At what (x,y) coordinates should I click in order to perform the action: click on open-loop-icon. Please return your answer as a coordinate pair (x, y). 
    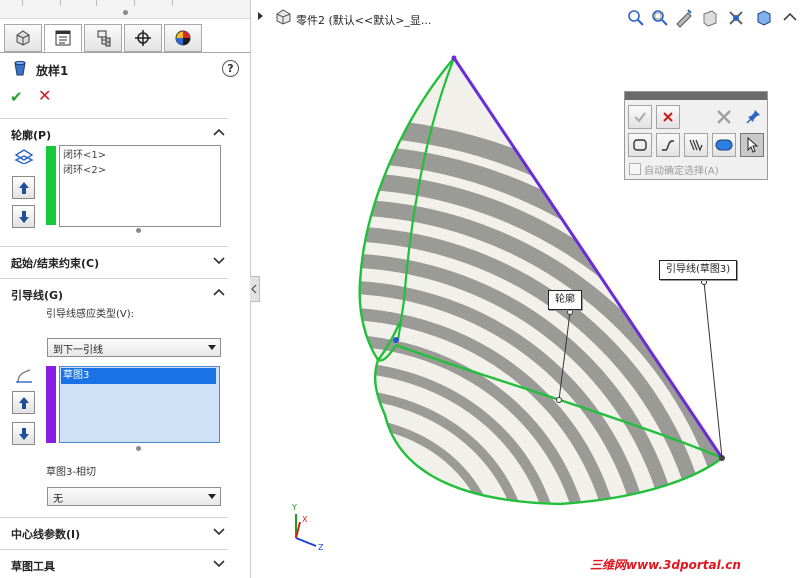
    Looking at the image, I should click on (668, 145).